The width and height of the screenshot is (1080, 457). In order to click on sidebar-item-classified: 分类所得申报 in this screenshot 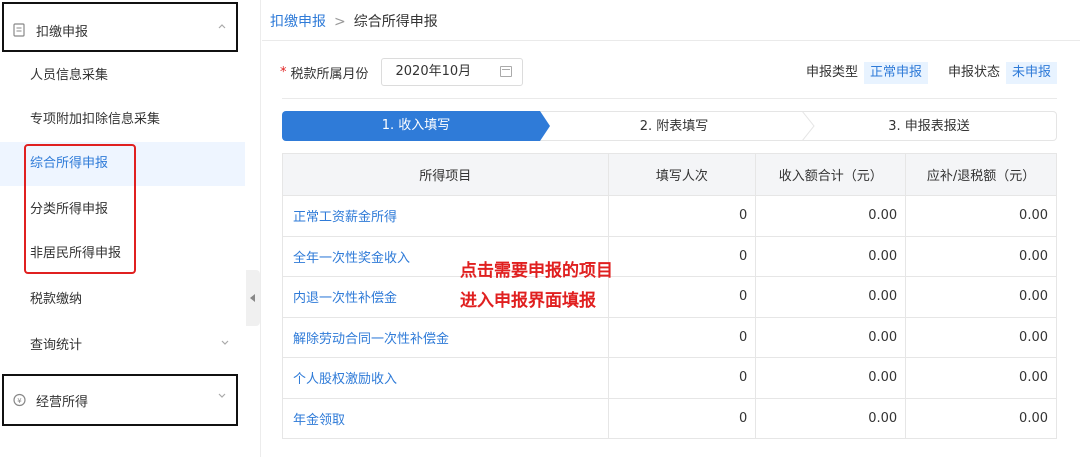, I will do `click(122, 210)`.